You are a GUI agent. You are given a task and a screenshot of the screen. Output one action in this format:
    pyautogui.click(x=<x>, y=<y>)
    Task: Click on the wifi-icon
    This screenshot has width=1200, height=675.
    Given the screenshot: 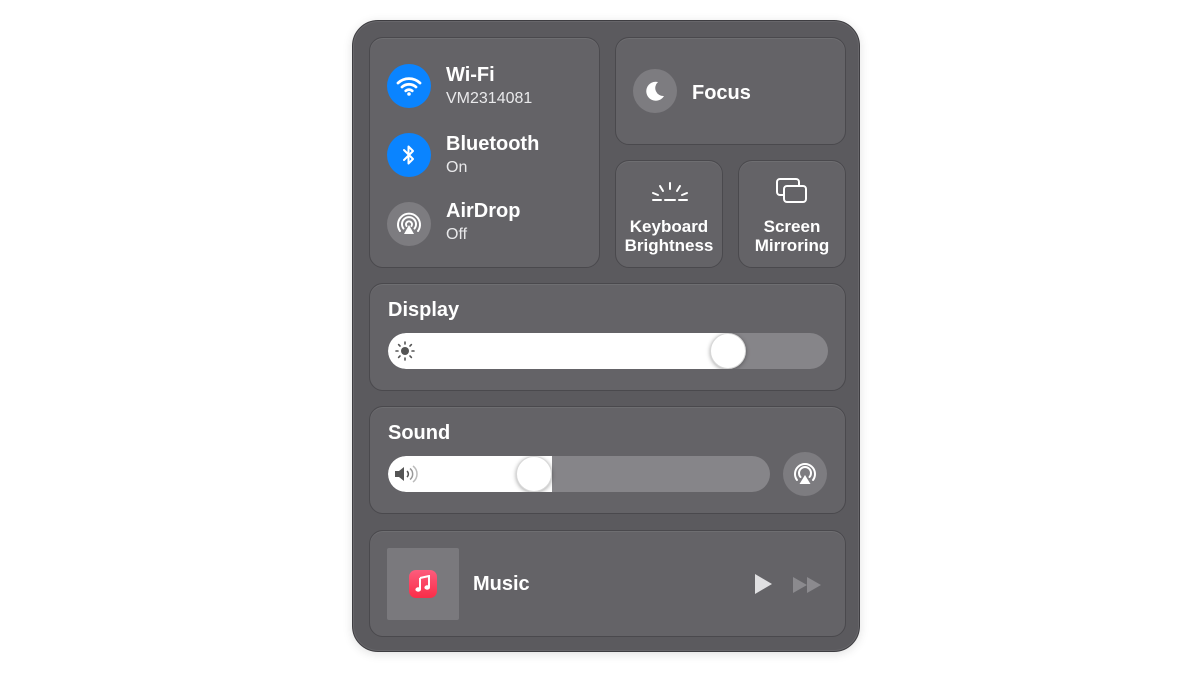 What is the action you would take?
    pyautogui.click(x=409, y=86)
    